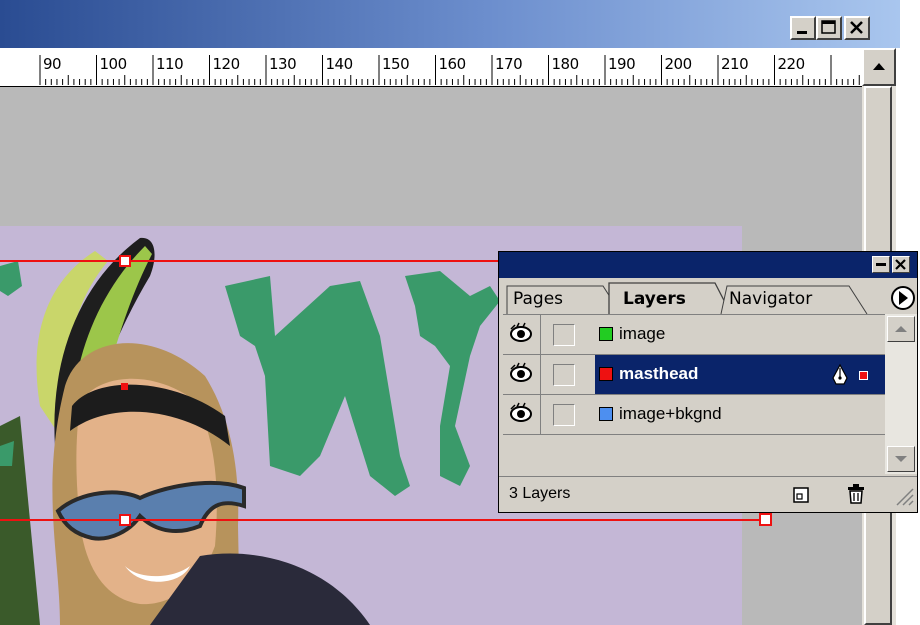 This screenshot has width=920, height=625. What do you see at coordinates (791, 64) in the screenshot?
I see `ruler-label: 220` at bounding box center [791, 64].